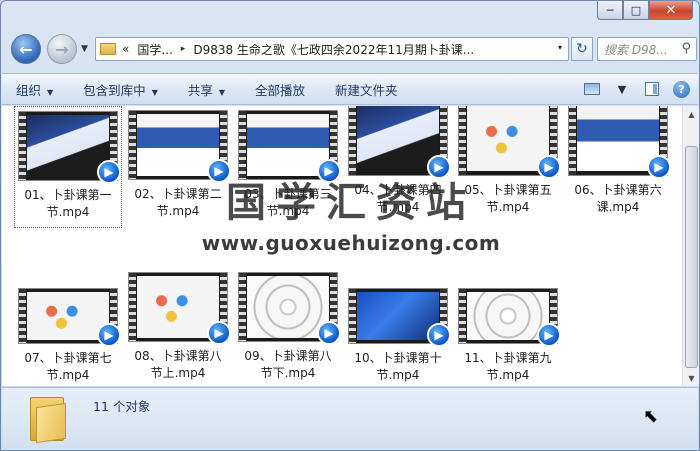  I want to click on file-item: ▶ 09、卜卦课第八 节下.mp4, so click(288, 329).